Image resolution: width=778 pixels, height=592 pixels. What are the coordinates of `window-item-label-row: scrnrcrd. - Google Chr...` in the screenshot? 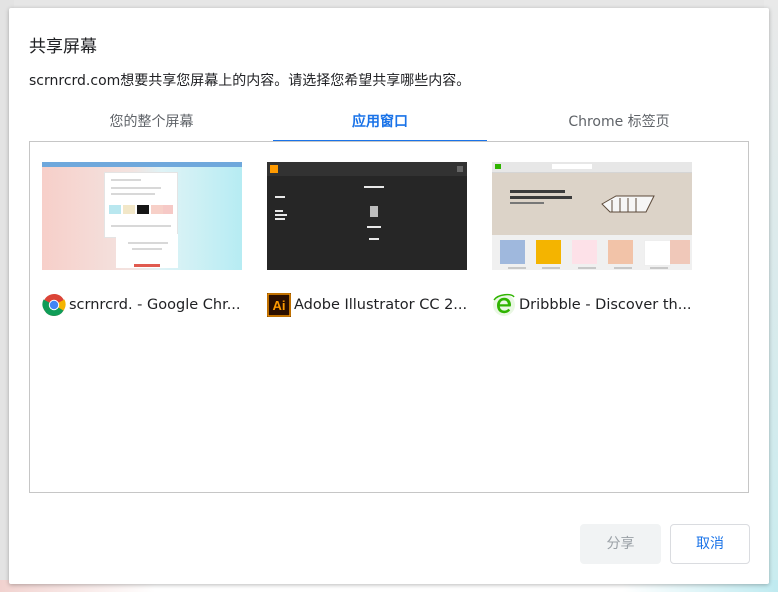 It's located at (144, 305).